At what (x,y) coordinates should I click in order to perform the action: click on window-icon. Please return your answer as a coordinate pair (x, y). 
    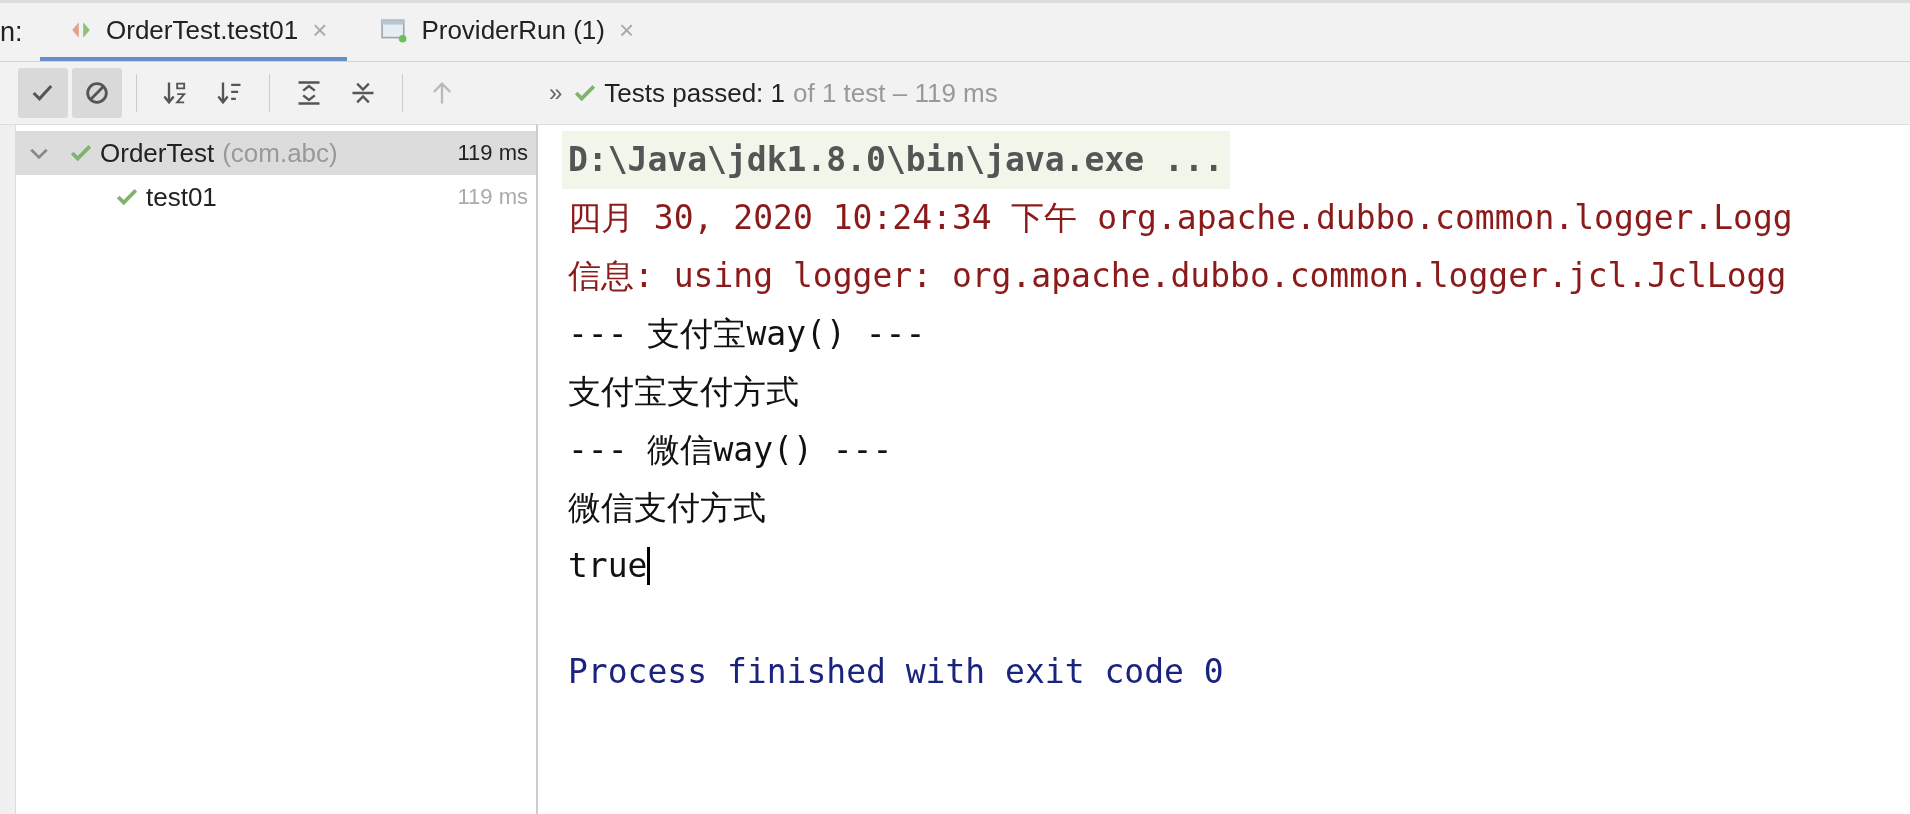
    Looking at the image, I should click on (394, 30).